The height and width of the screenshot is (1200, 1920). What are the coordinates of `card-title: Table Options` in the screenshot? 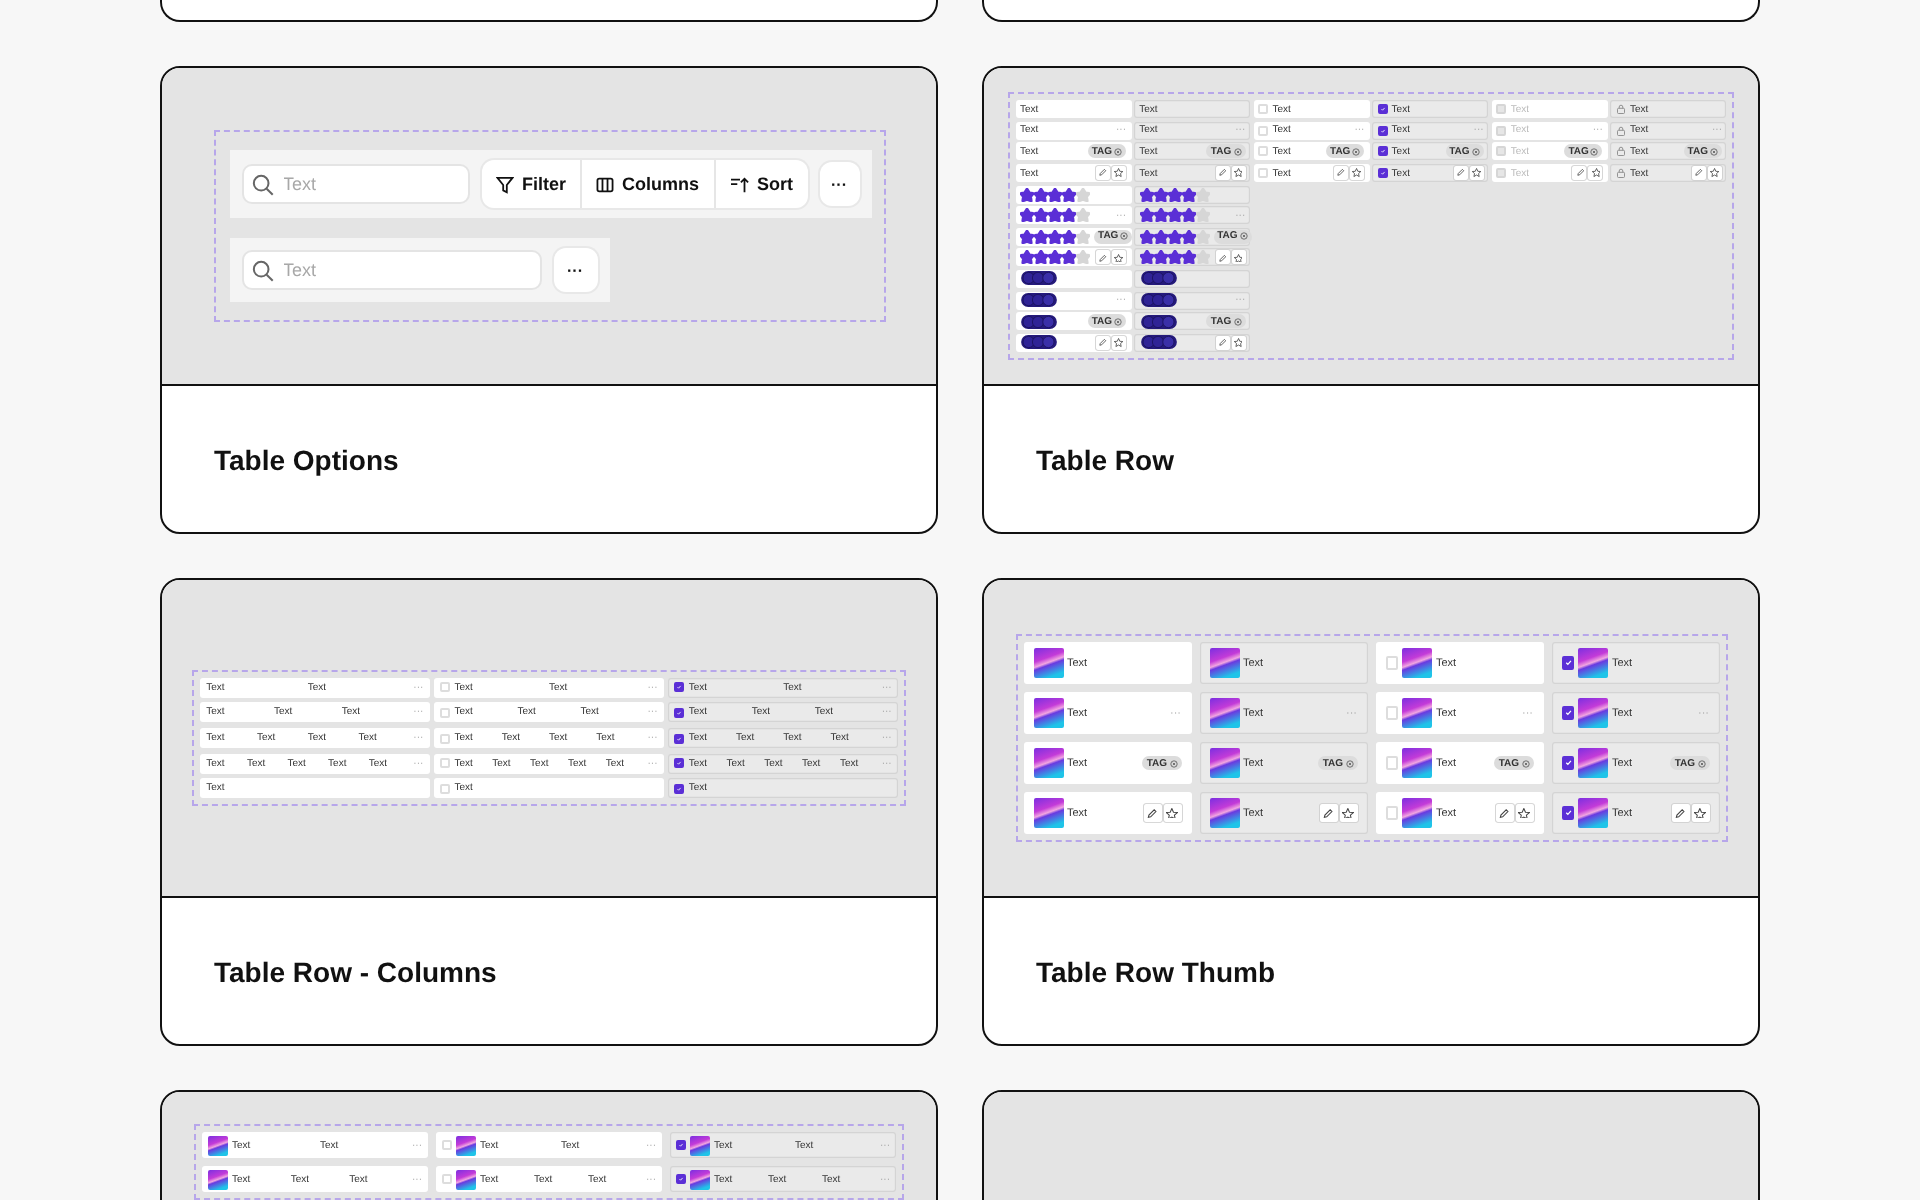 It's located at (306, 459).